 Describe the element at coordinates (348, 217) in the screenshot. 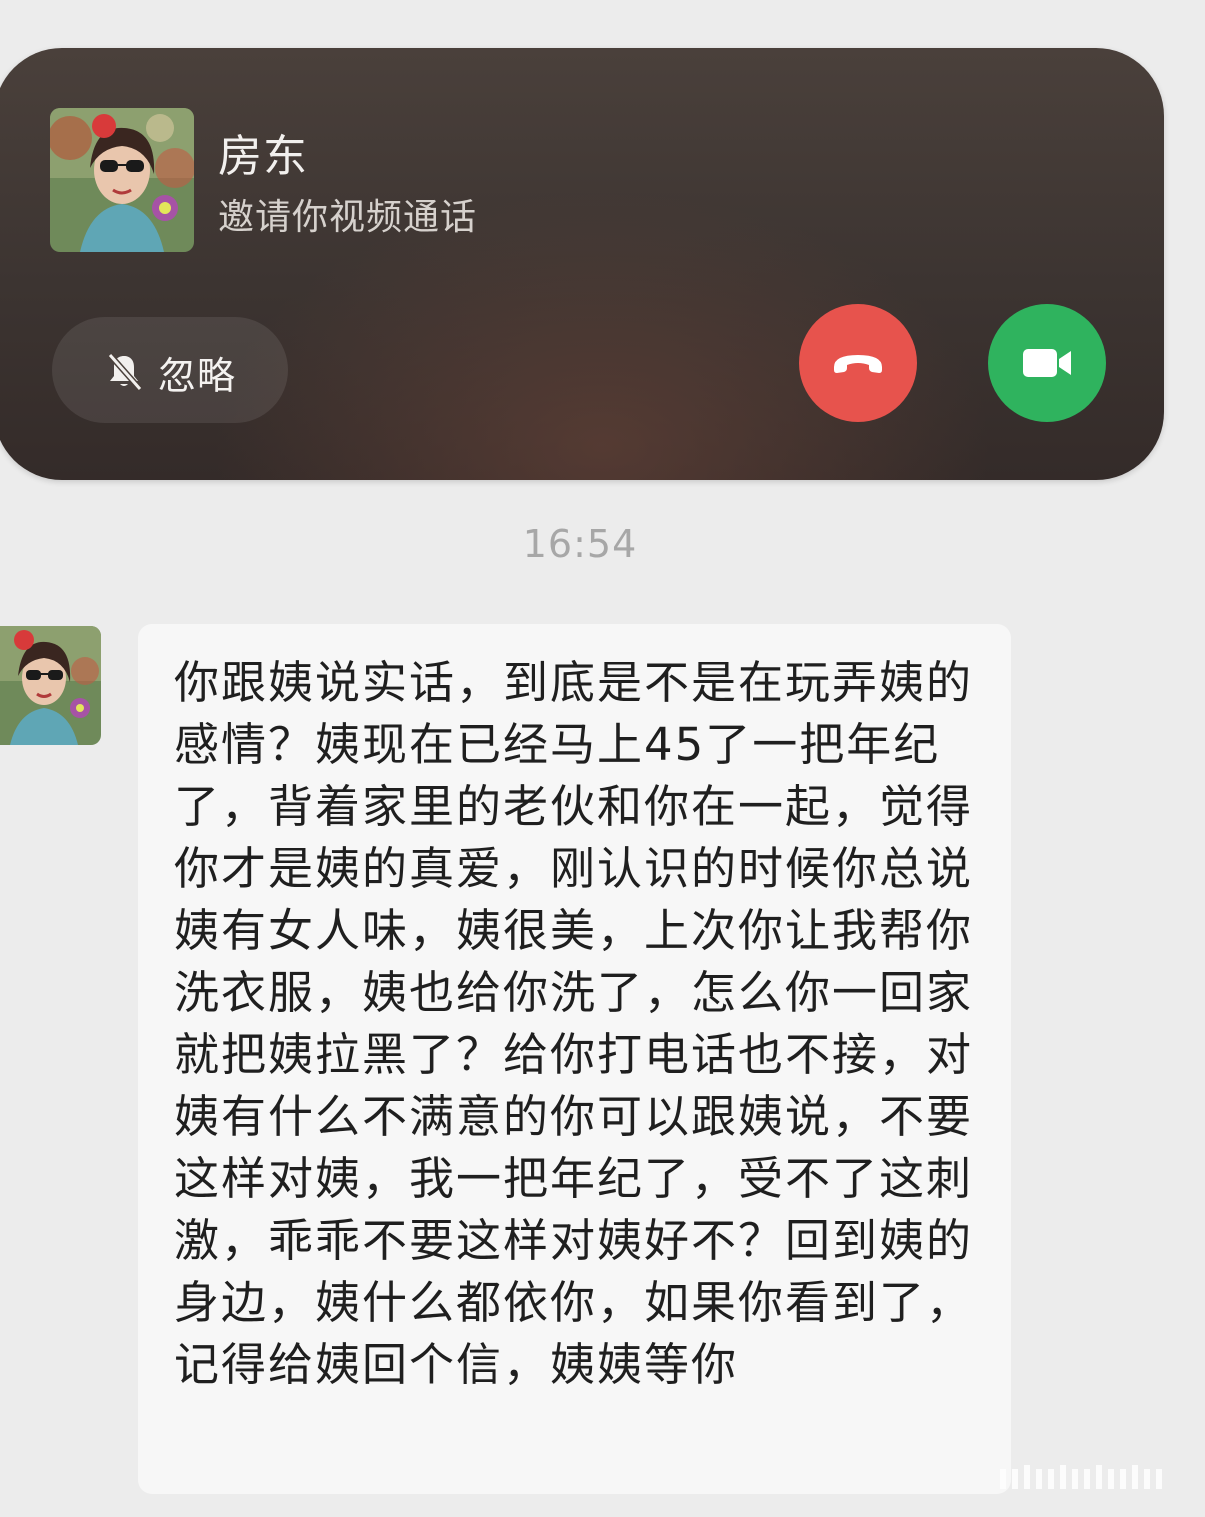

I see `call-subtitle: 邀请你视频通话` at that location.